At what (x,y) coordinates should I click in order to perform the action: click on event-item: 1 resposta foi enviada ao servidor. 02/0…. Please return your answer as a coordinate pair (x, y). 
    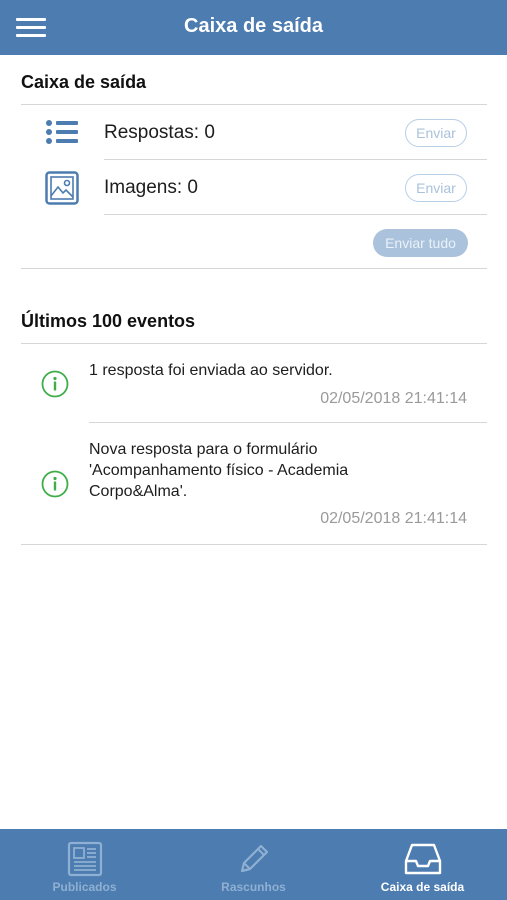
    Looking at the image, I should click on (254, 384).